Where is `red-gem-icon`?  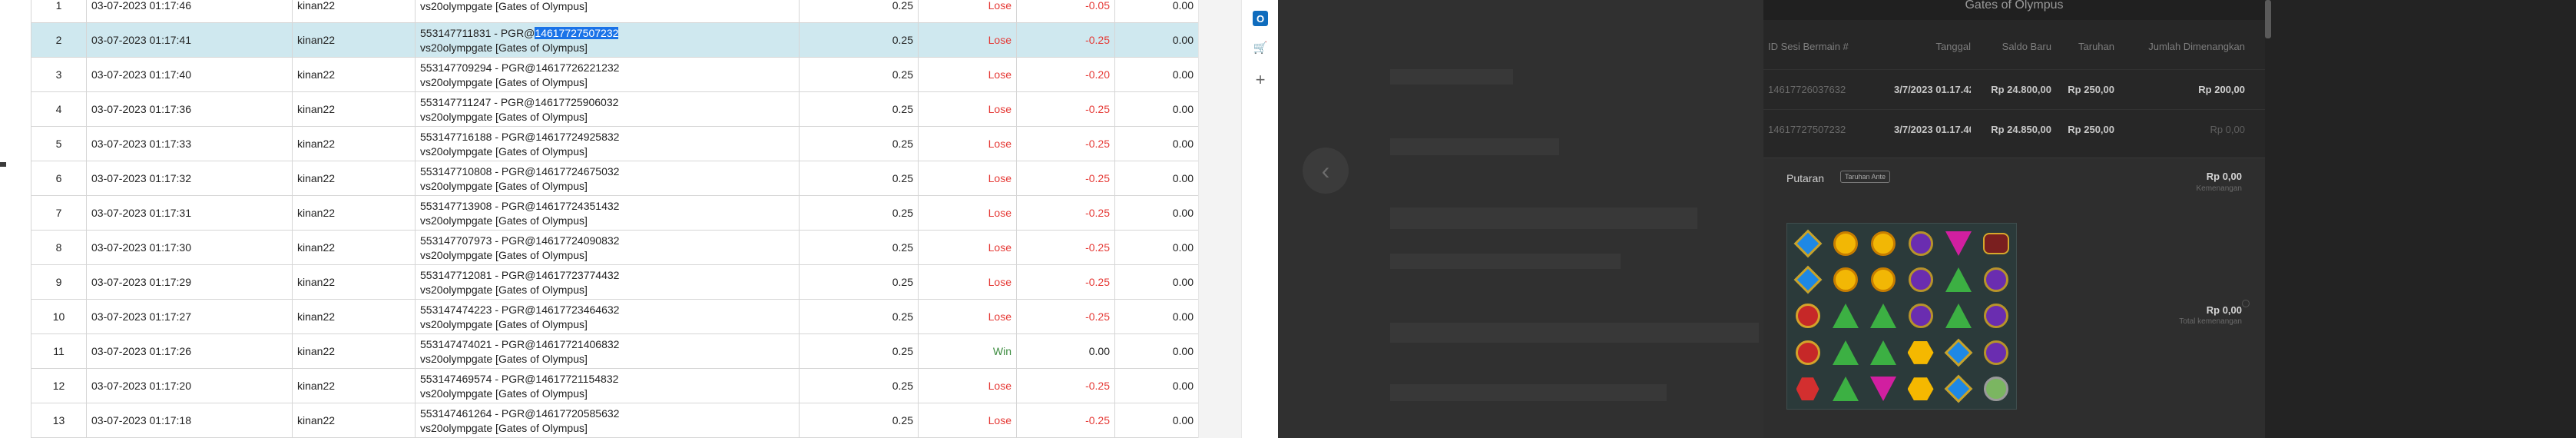 red-gem-icon is located at coordinates (1808, 352).